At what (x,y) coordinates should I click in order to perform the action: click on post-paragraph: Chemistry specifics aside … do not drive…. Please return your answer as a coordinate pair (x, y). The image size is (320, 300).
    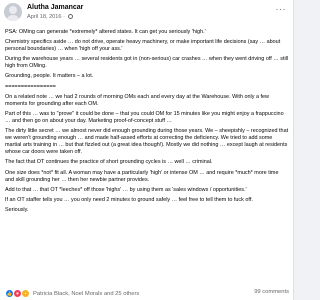
    Looking at the image, I should click on (143, 46).